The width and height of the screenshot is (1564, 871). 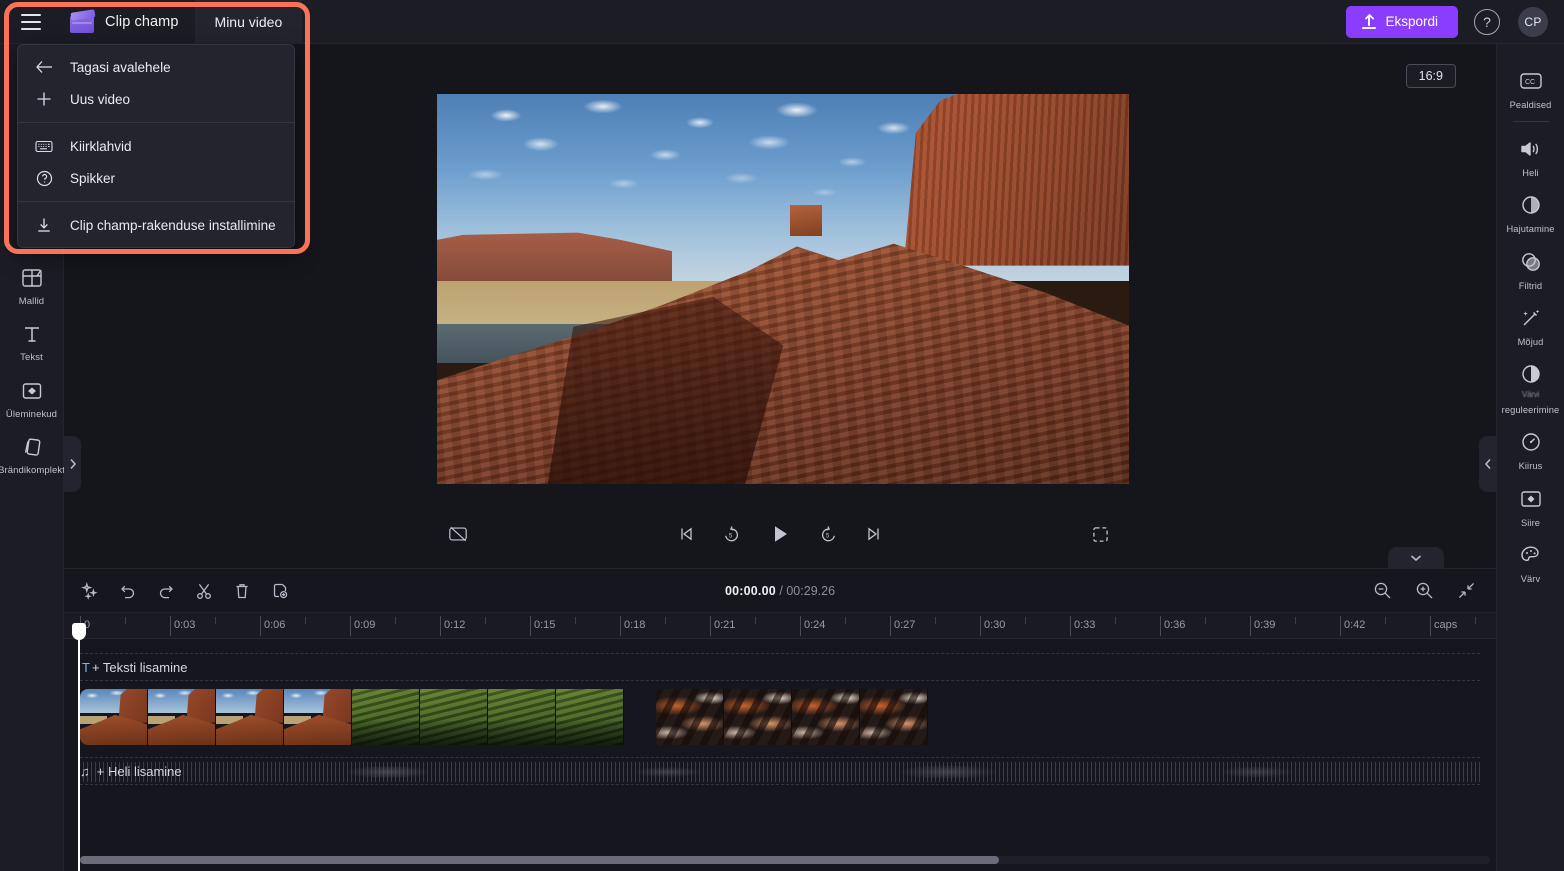 What do you see at coordinates (1424, 591) in the screenshot?
I see `zoom-in-icon` at bounding box center [1424, 591].